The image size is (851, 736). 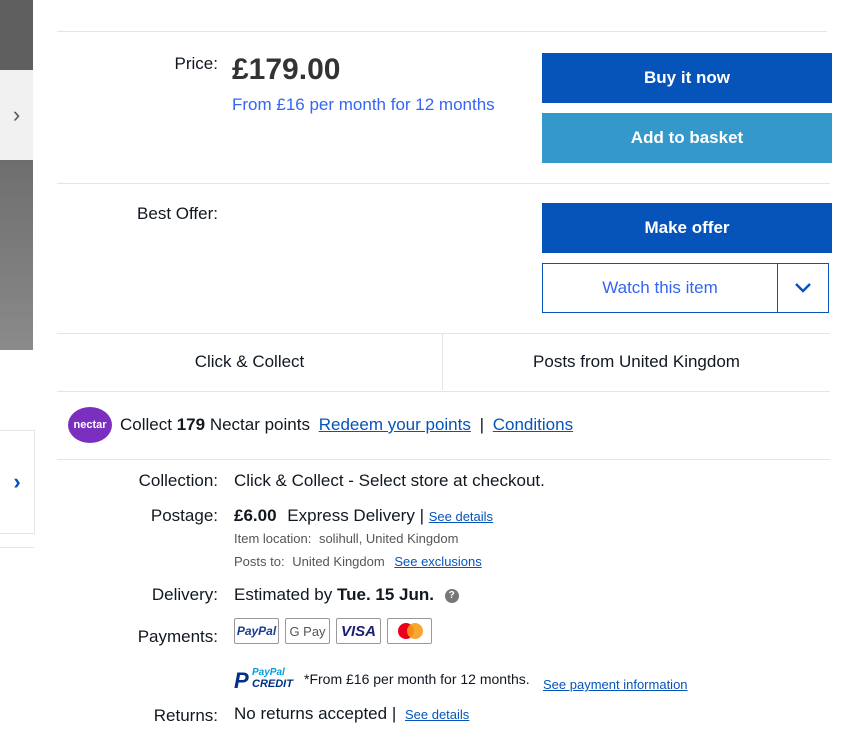 I want to click on gallery-next-button: ›, so click(x=16, y=115).